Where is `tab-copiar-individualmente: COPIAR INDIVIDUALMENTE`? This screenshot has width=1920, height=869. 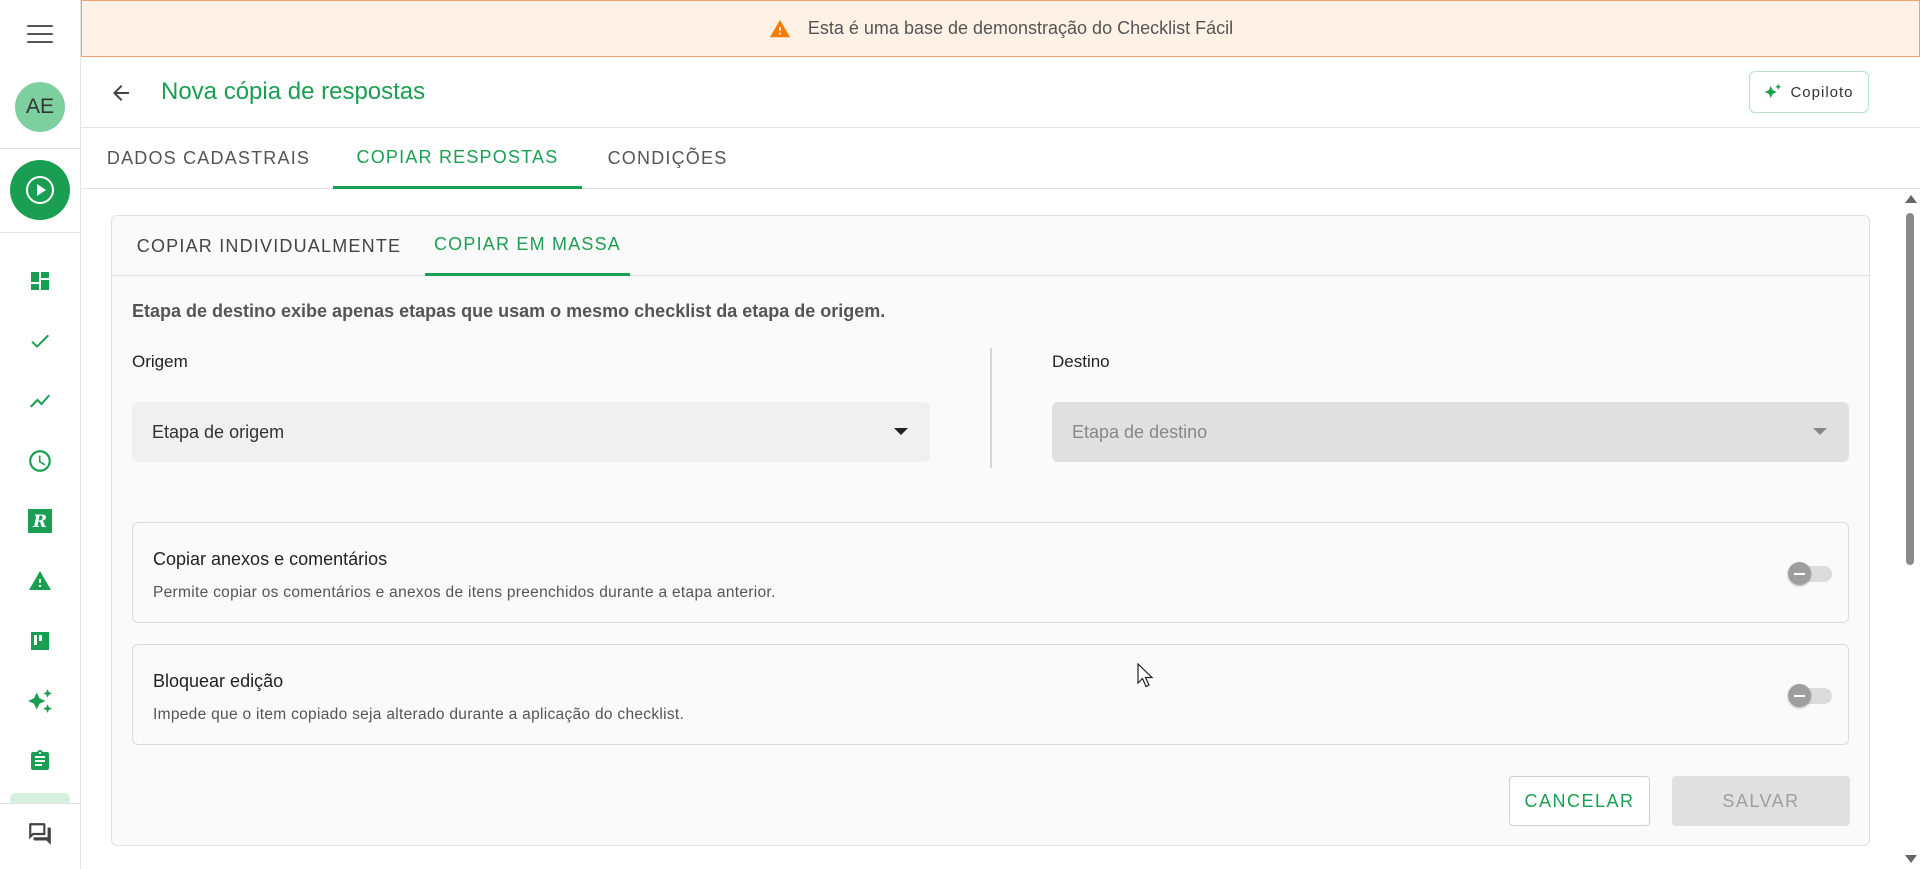 tab-copiar-individualmente: COPIAR INDIVIDUALMENTE is located at coordinates (269, 246).